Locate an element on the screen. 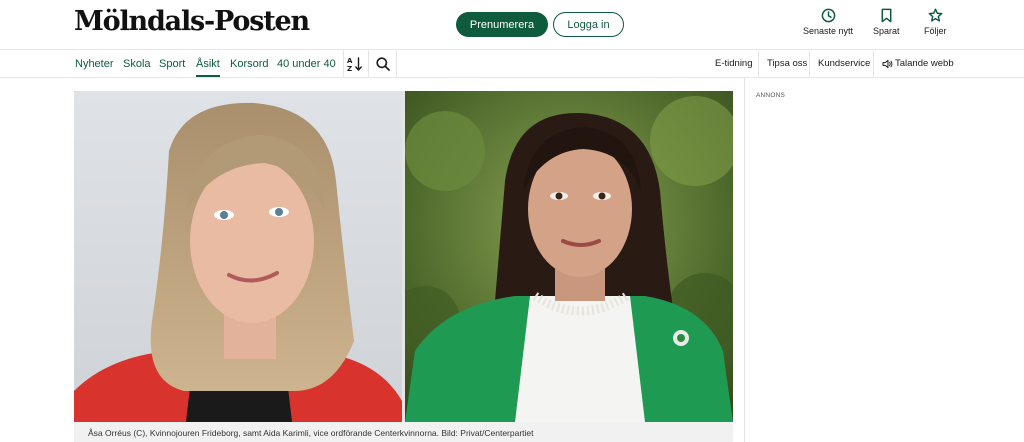 This screenshot has height=442, width=1024. talande-webb-label: Talande webb is located at coordinates (924, 63).